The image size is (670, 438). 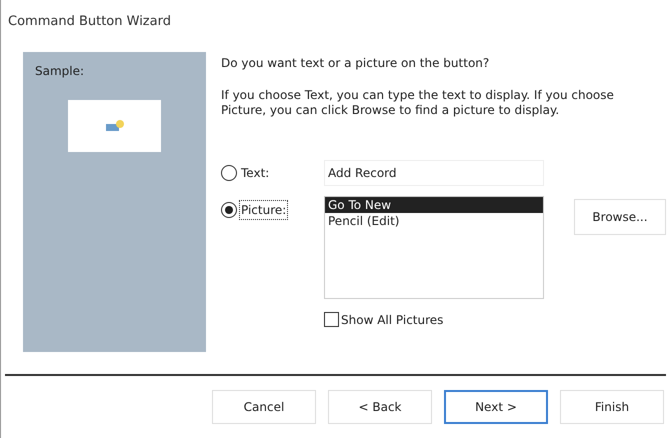 What do you see at coordinates (434, 247) in the screenshot?
I see `picture-list: Go To New Pencil (Edit)` at bounding box center [434, 247].